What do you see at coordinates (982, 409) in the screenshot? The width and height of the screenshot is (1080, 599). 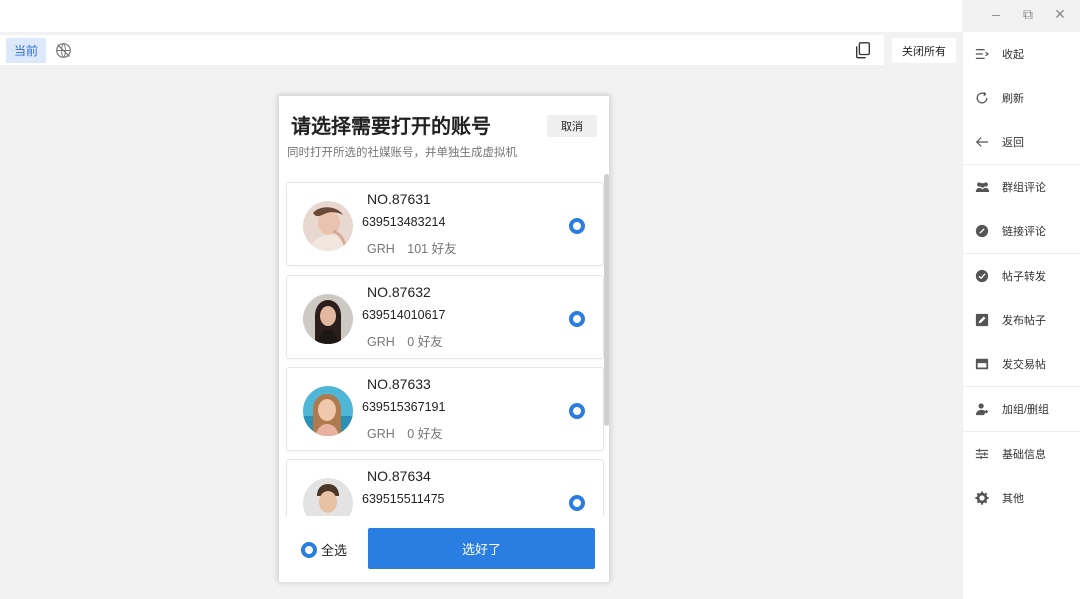 I see `user-group-icon` at bounding box center [982, 409].